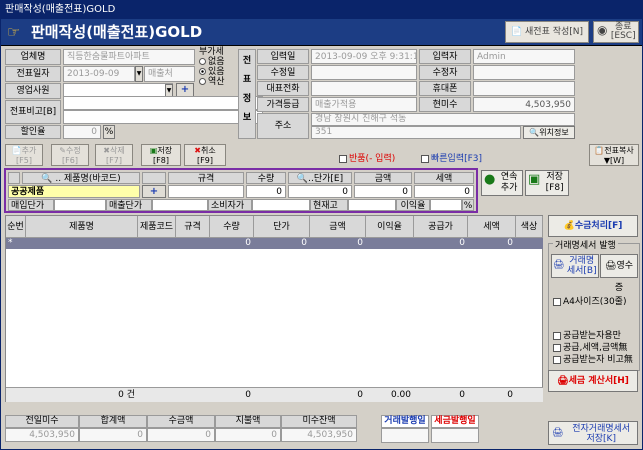  Describe the element at coordinates (161, 155) in the screenshot. I see `save-slip-button: ▣저장 [F8]` at that location.